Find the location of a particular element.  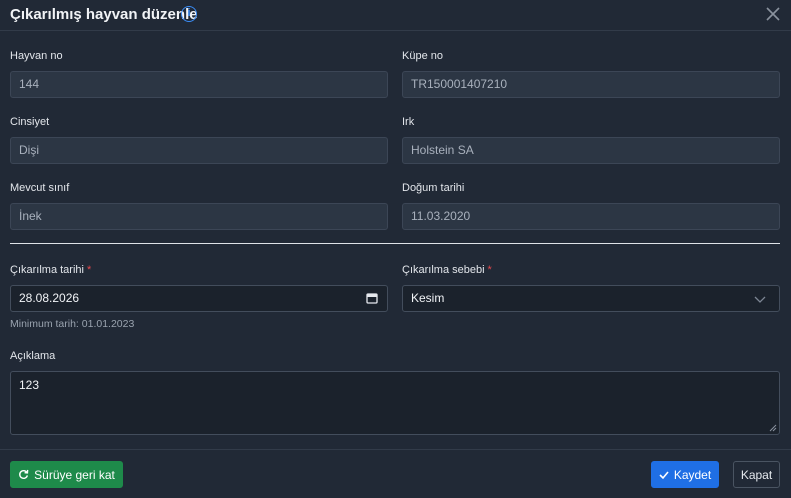

animal-no-field: 144 is located at coordinates (199, 84).